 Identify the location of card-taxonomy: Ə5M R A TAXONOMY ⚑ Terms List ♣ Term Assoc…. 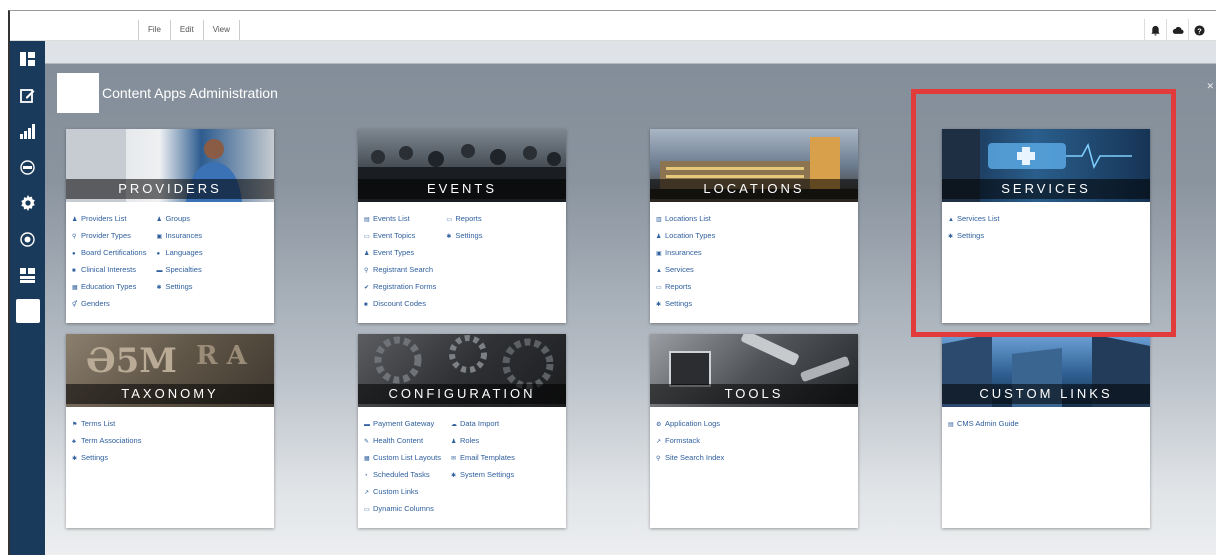
(170, 431).